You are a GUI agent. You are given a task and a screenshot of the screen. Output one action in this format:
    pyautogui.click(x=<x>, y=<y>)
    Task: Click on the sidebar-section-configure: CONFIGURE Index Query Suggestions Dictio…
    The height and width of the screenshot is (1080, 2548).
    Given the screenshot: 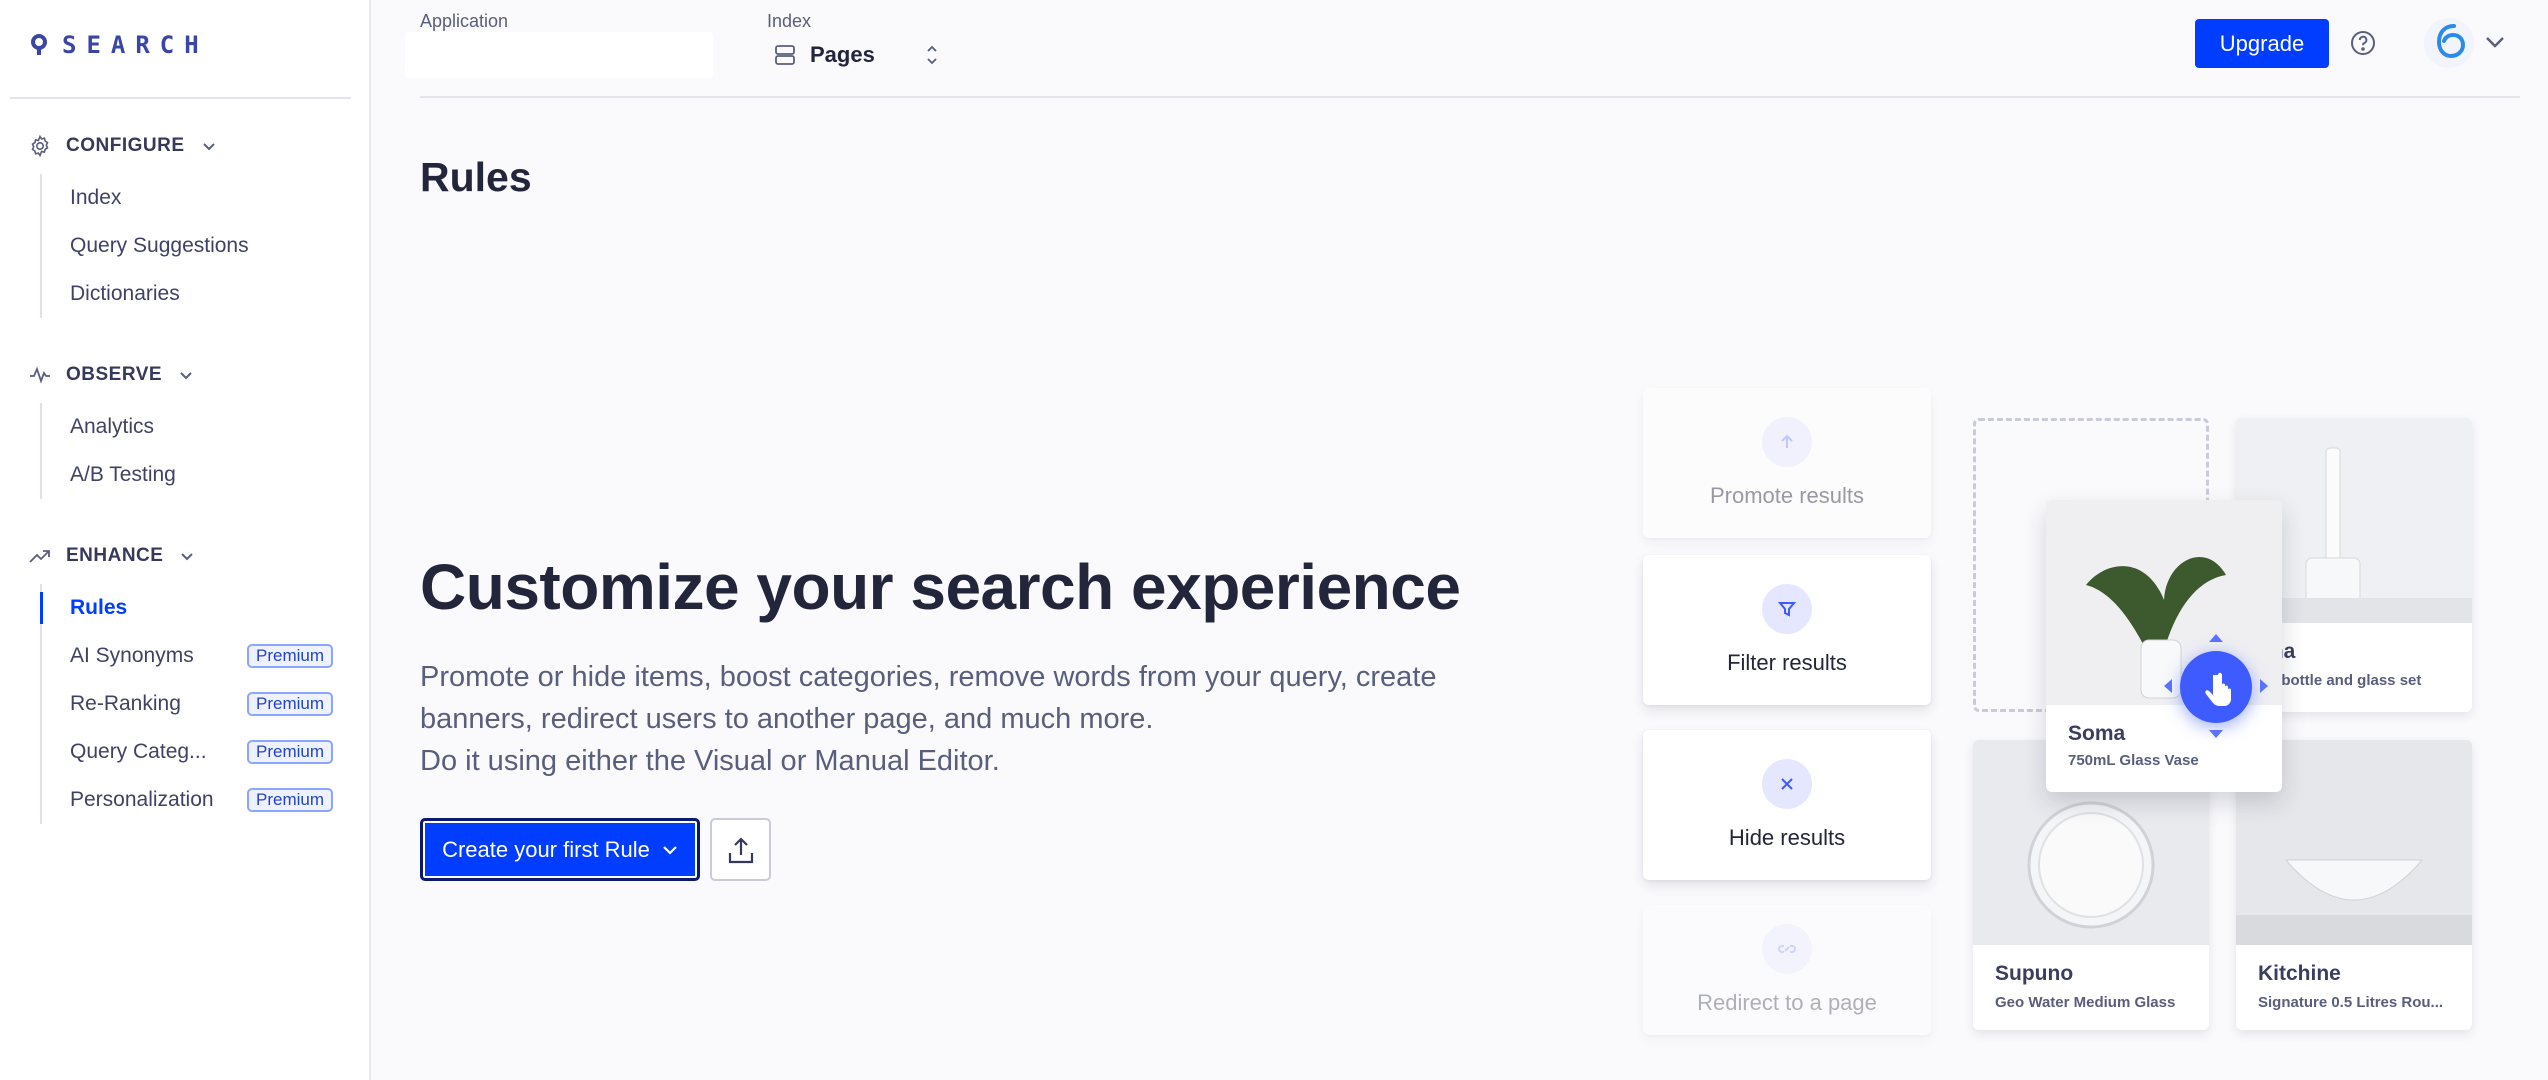 What is the action you would take?
    pyautogui.click(x=184, y=224)
    